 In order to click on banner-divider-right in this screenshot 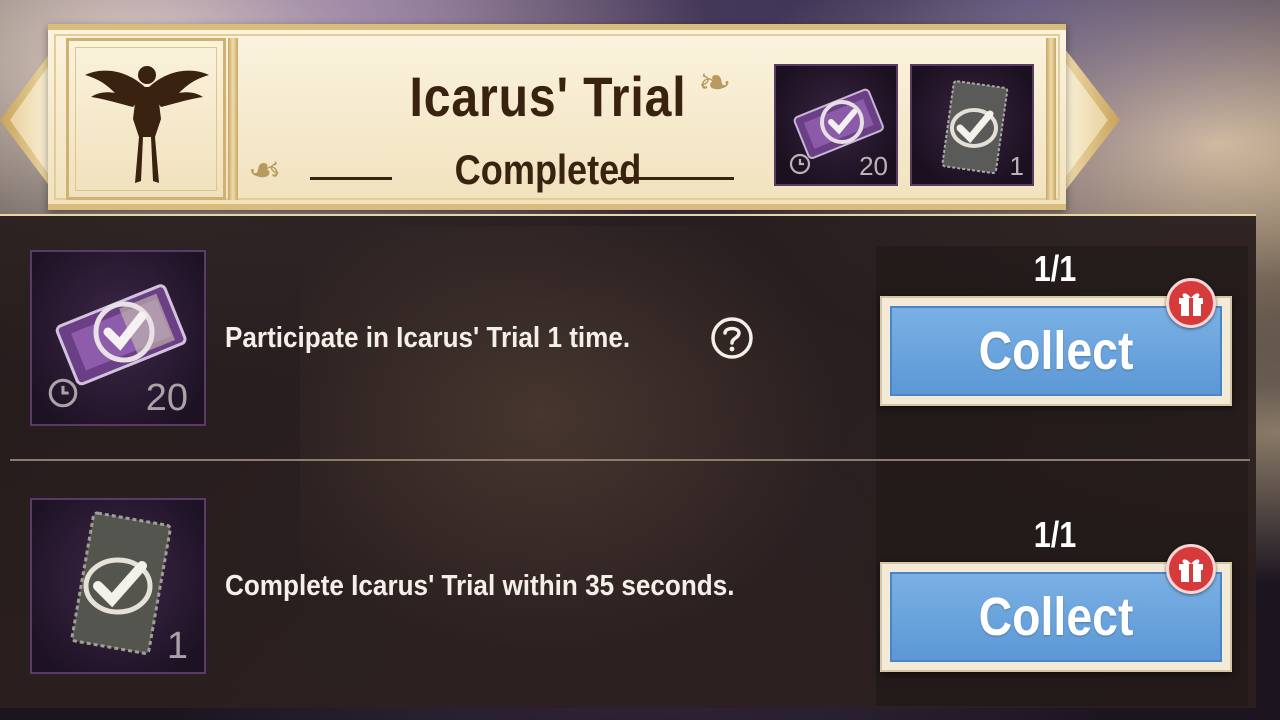, I will do `click(1051, 119)`.